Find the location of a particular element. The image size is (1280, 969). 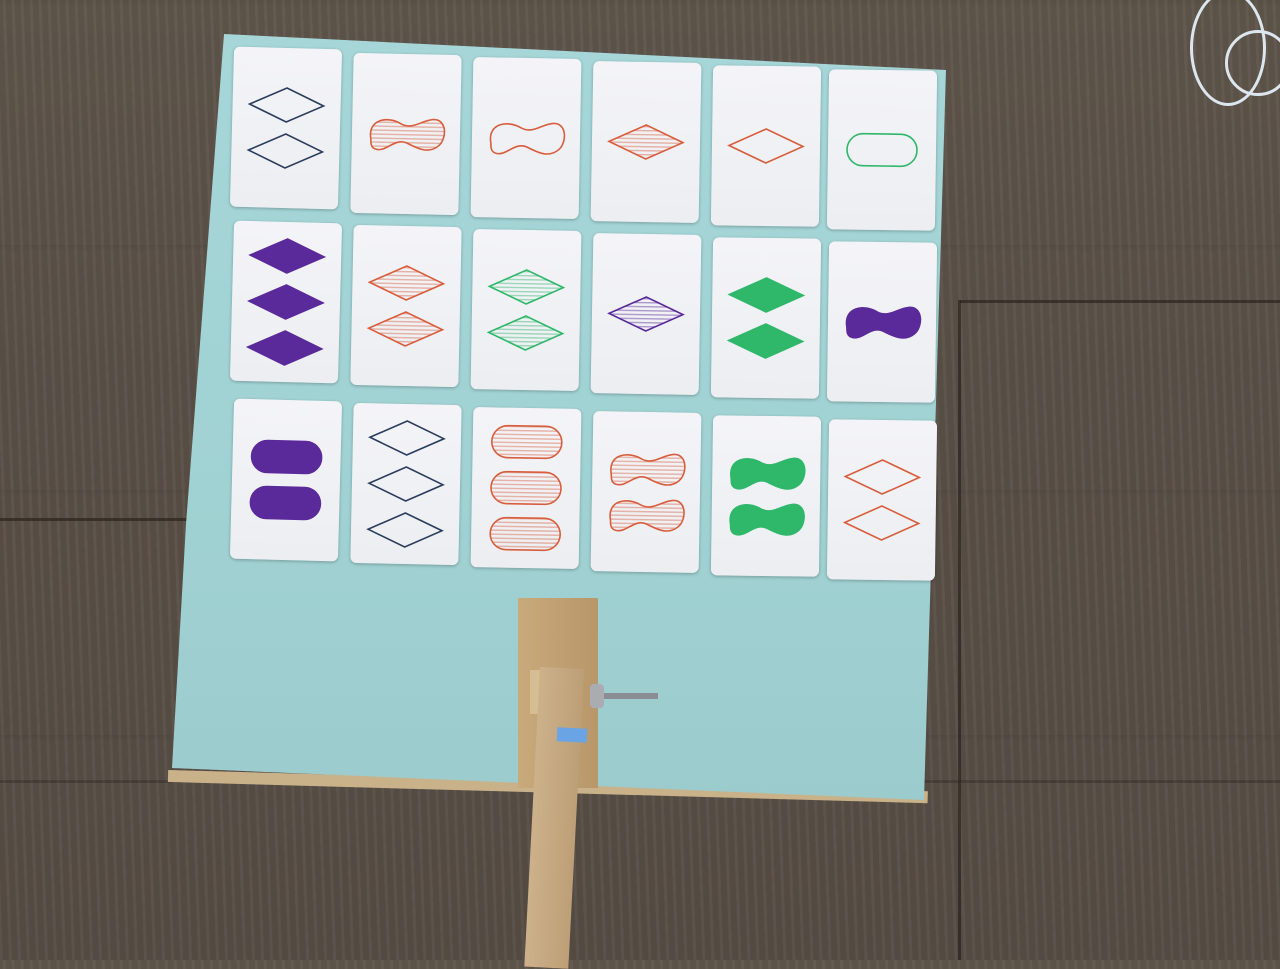

bolt is located at coordinates (627, 696).